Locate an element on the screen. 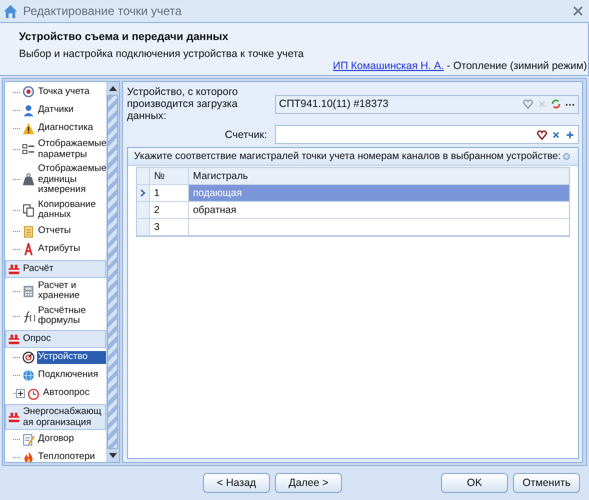 The height and width of the screenshot is (500, 589). current-row-icon is located at coordinates (143, 193).